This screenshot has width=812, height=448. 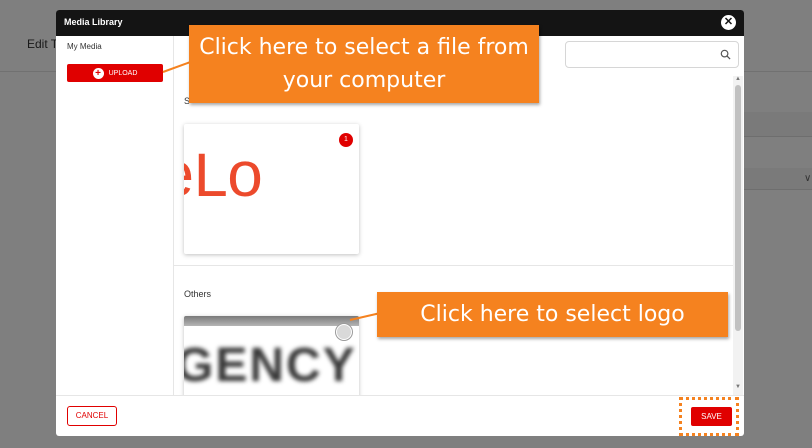 I want to click on upload-button: + UPLOAD, so click(x=115, y=73).